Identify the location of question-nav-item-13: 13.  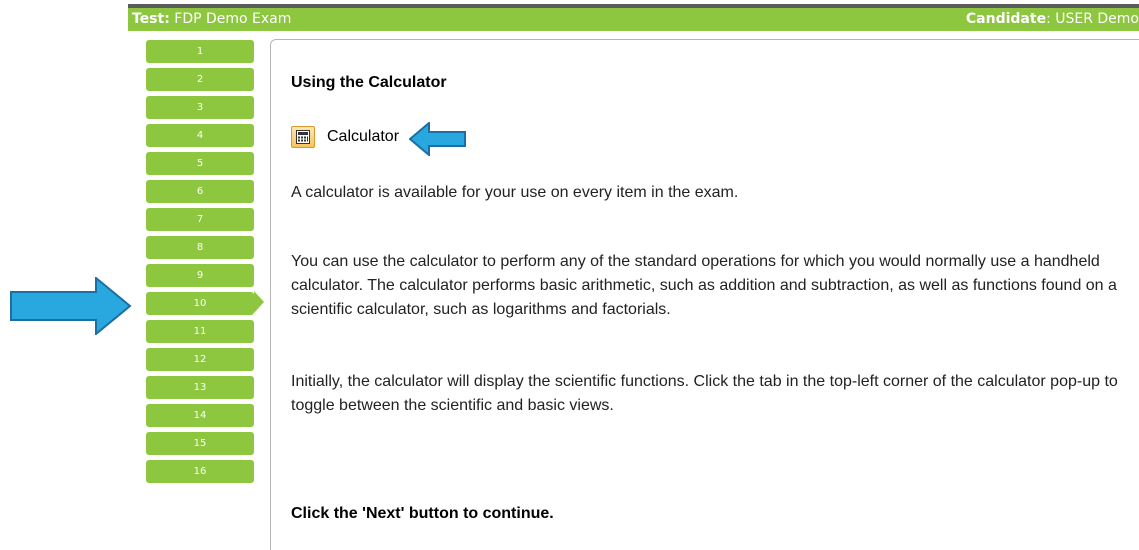
(200, 387).